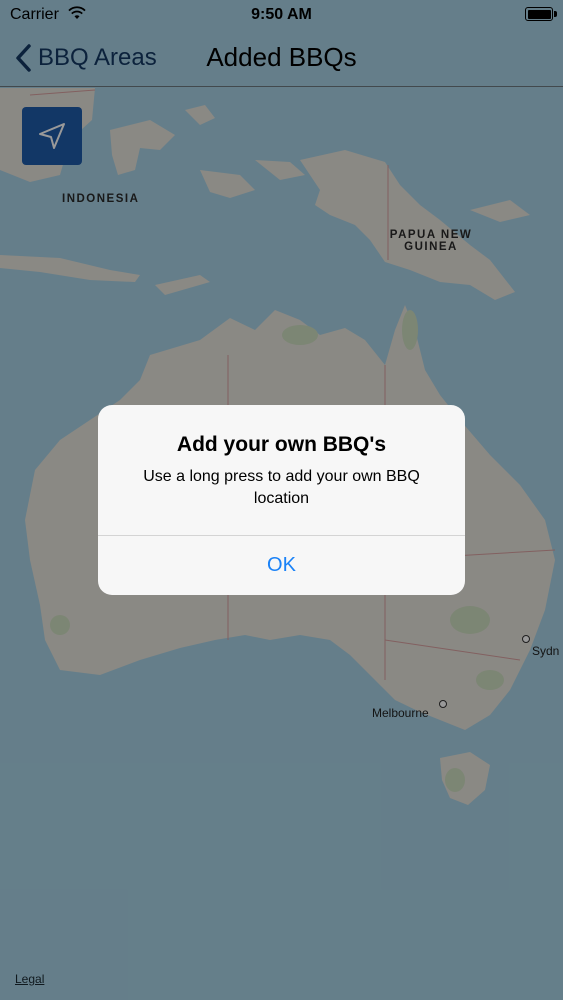 The image size is (563, 1000). I want to click on city-marker-sydney, so click(526, 639).